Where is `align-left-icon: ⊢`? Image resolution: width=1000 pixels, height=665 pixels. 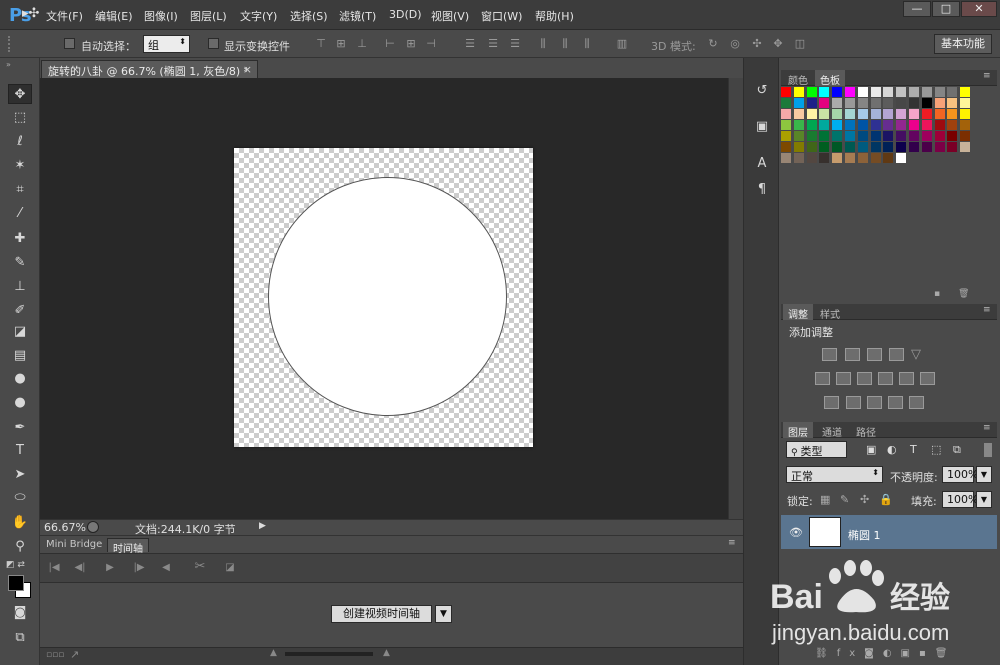 align-left-icon: ⊢ is located at coordinates (390, 43).